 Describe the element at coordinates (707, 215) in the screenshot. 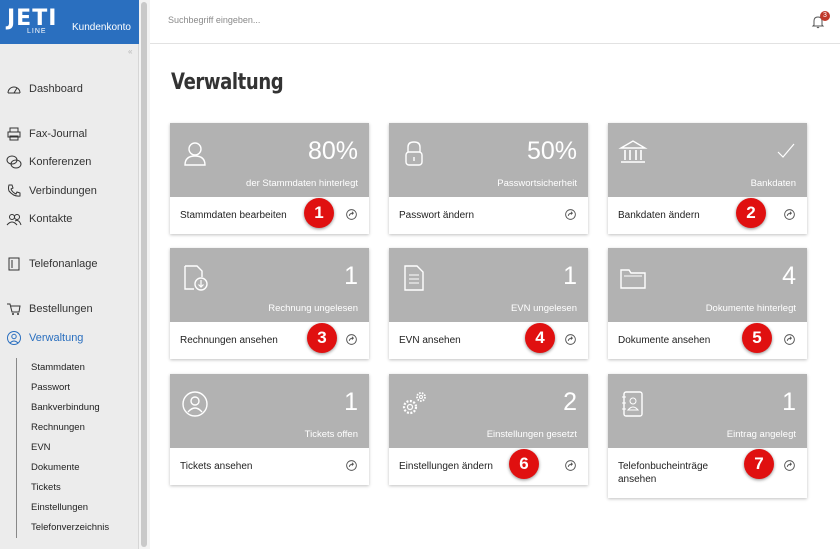

I see `card-action: Bankdaten ändern` at that location.